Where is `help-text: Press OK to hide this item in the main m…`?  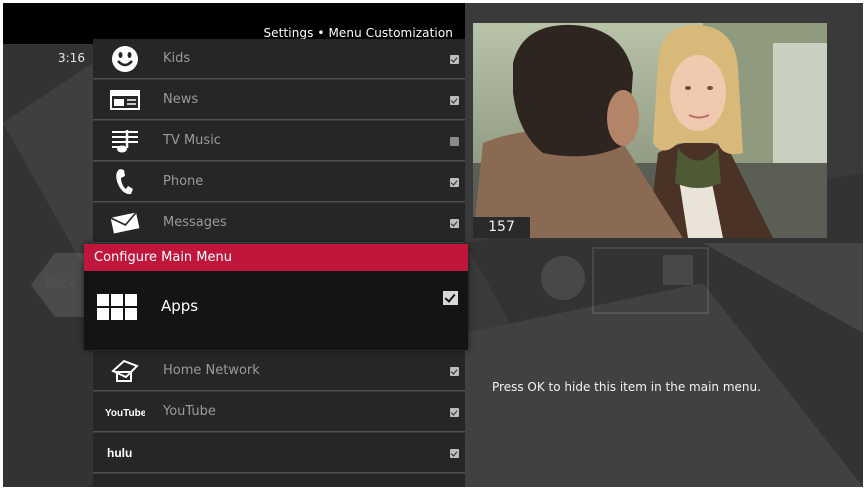 help-text: Press OK to hide this item in the main m… is located at coordinates (626, 387).